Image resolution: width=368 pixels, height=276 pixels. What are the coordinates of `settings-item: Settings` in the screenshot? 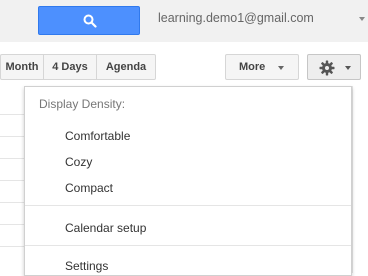 It's located at (86, 266).